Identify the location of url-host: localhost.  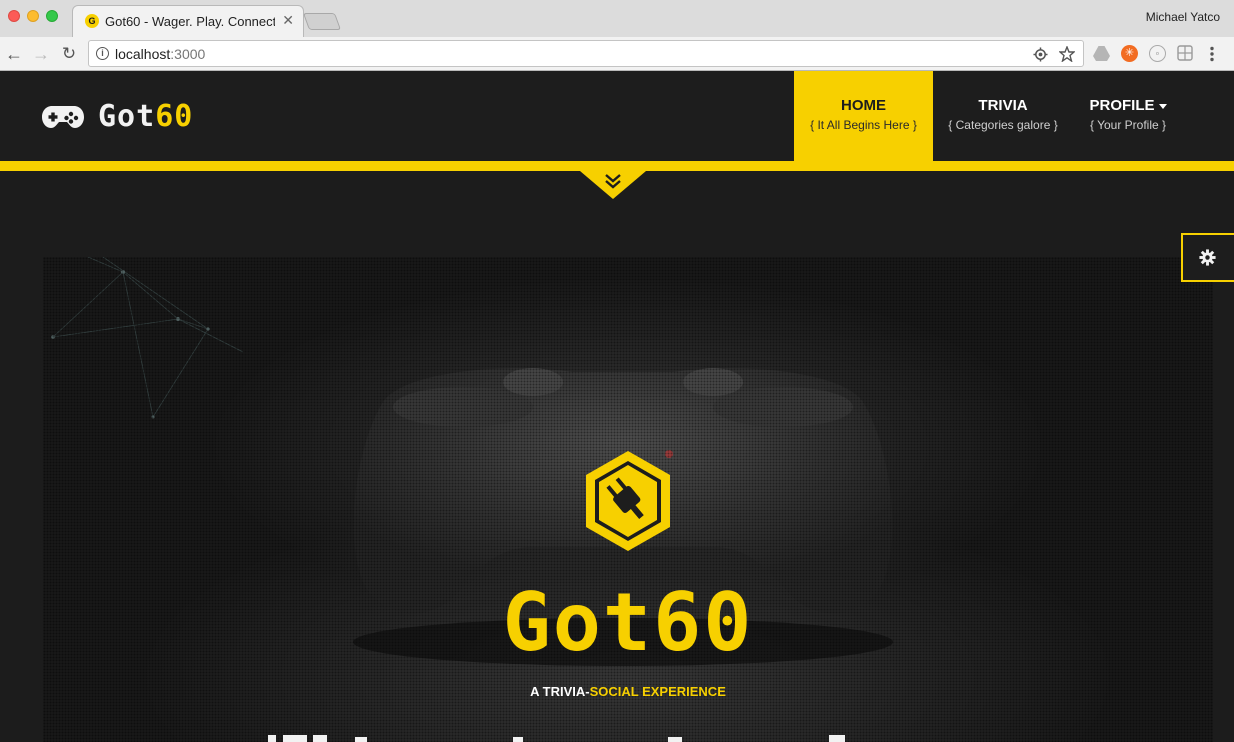
(143, 54).